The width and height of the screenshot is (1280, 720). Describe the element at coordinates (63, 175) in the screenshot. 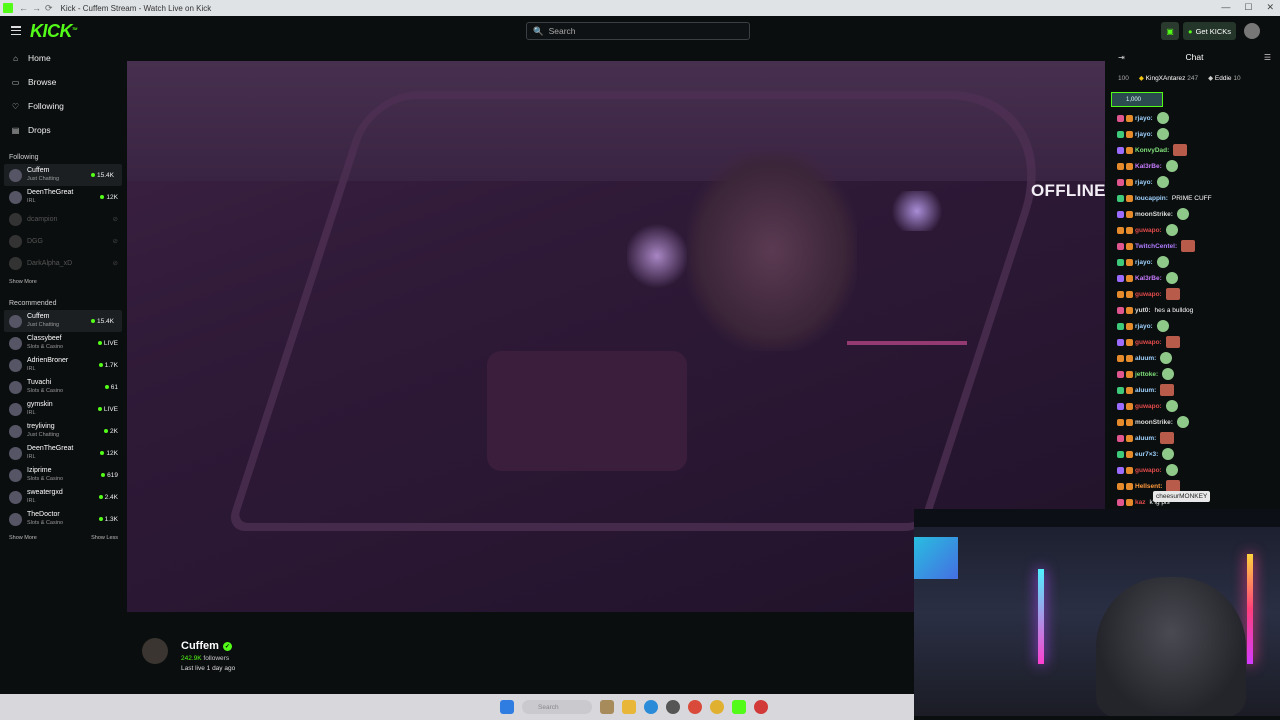

I see `sidebar-channel-item: Cuffem Just Chatting 15.4K` at that location.